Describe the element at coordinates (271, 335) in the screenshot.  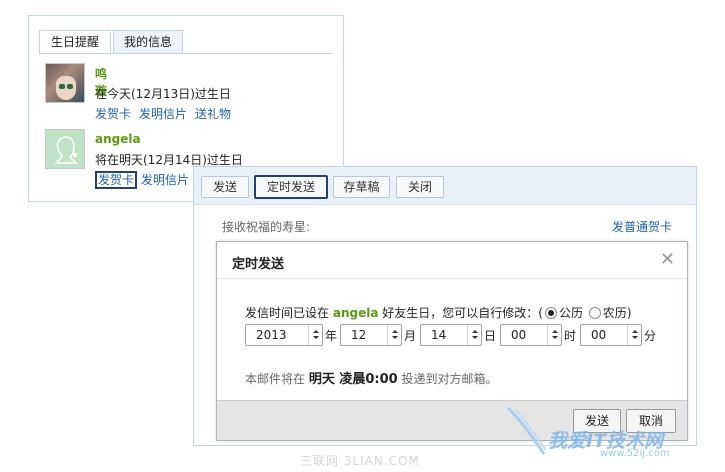
I see `year-value: 2013` at that location.